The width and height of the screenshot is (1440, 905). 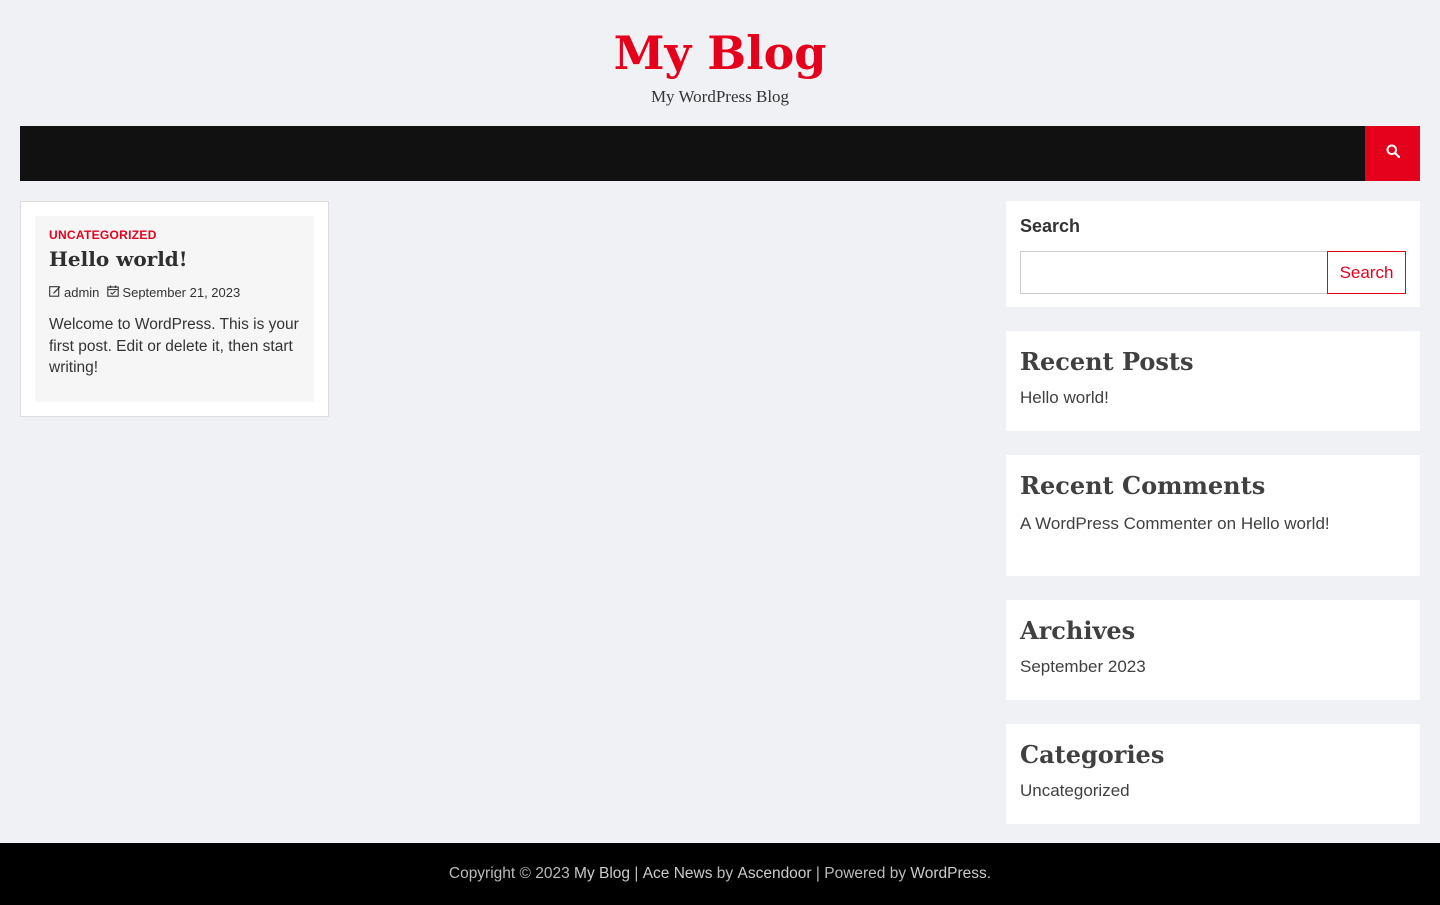 I want to click on footer-site-link: My Blog, so click(x=602, y=874).